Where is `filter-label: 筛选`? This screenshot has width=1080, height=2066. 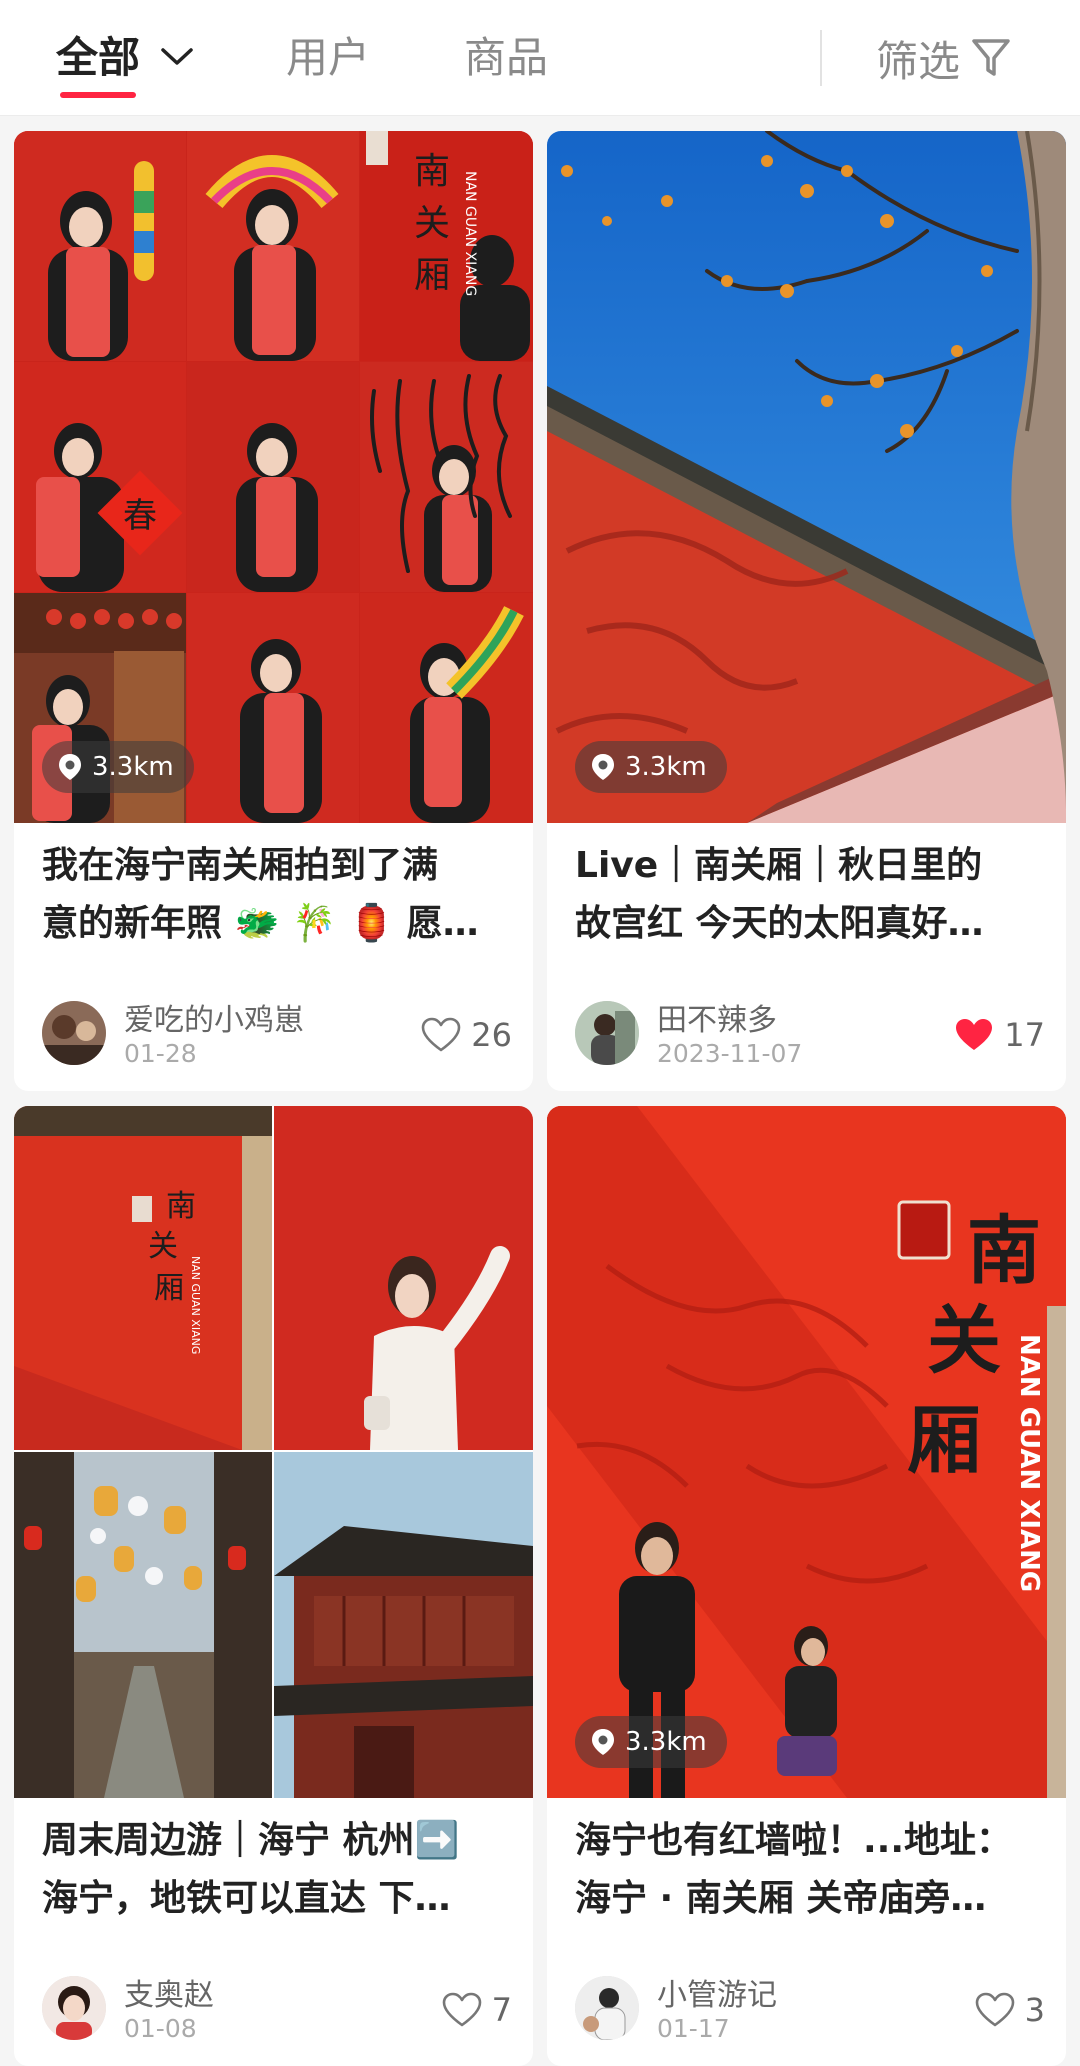 filter-label: 筛选 is located at coordinates (918, 61).